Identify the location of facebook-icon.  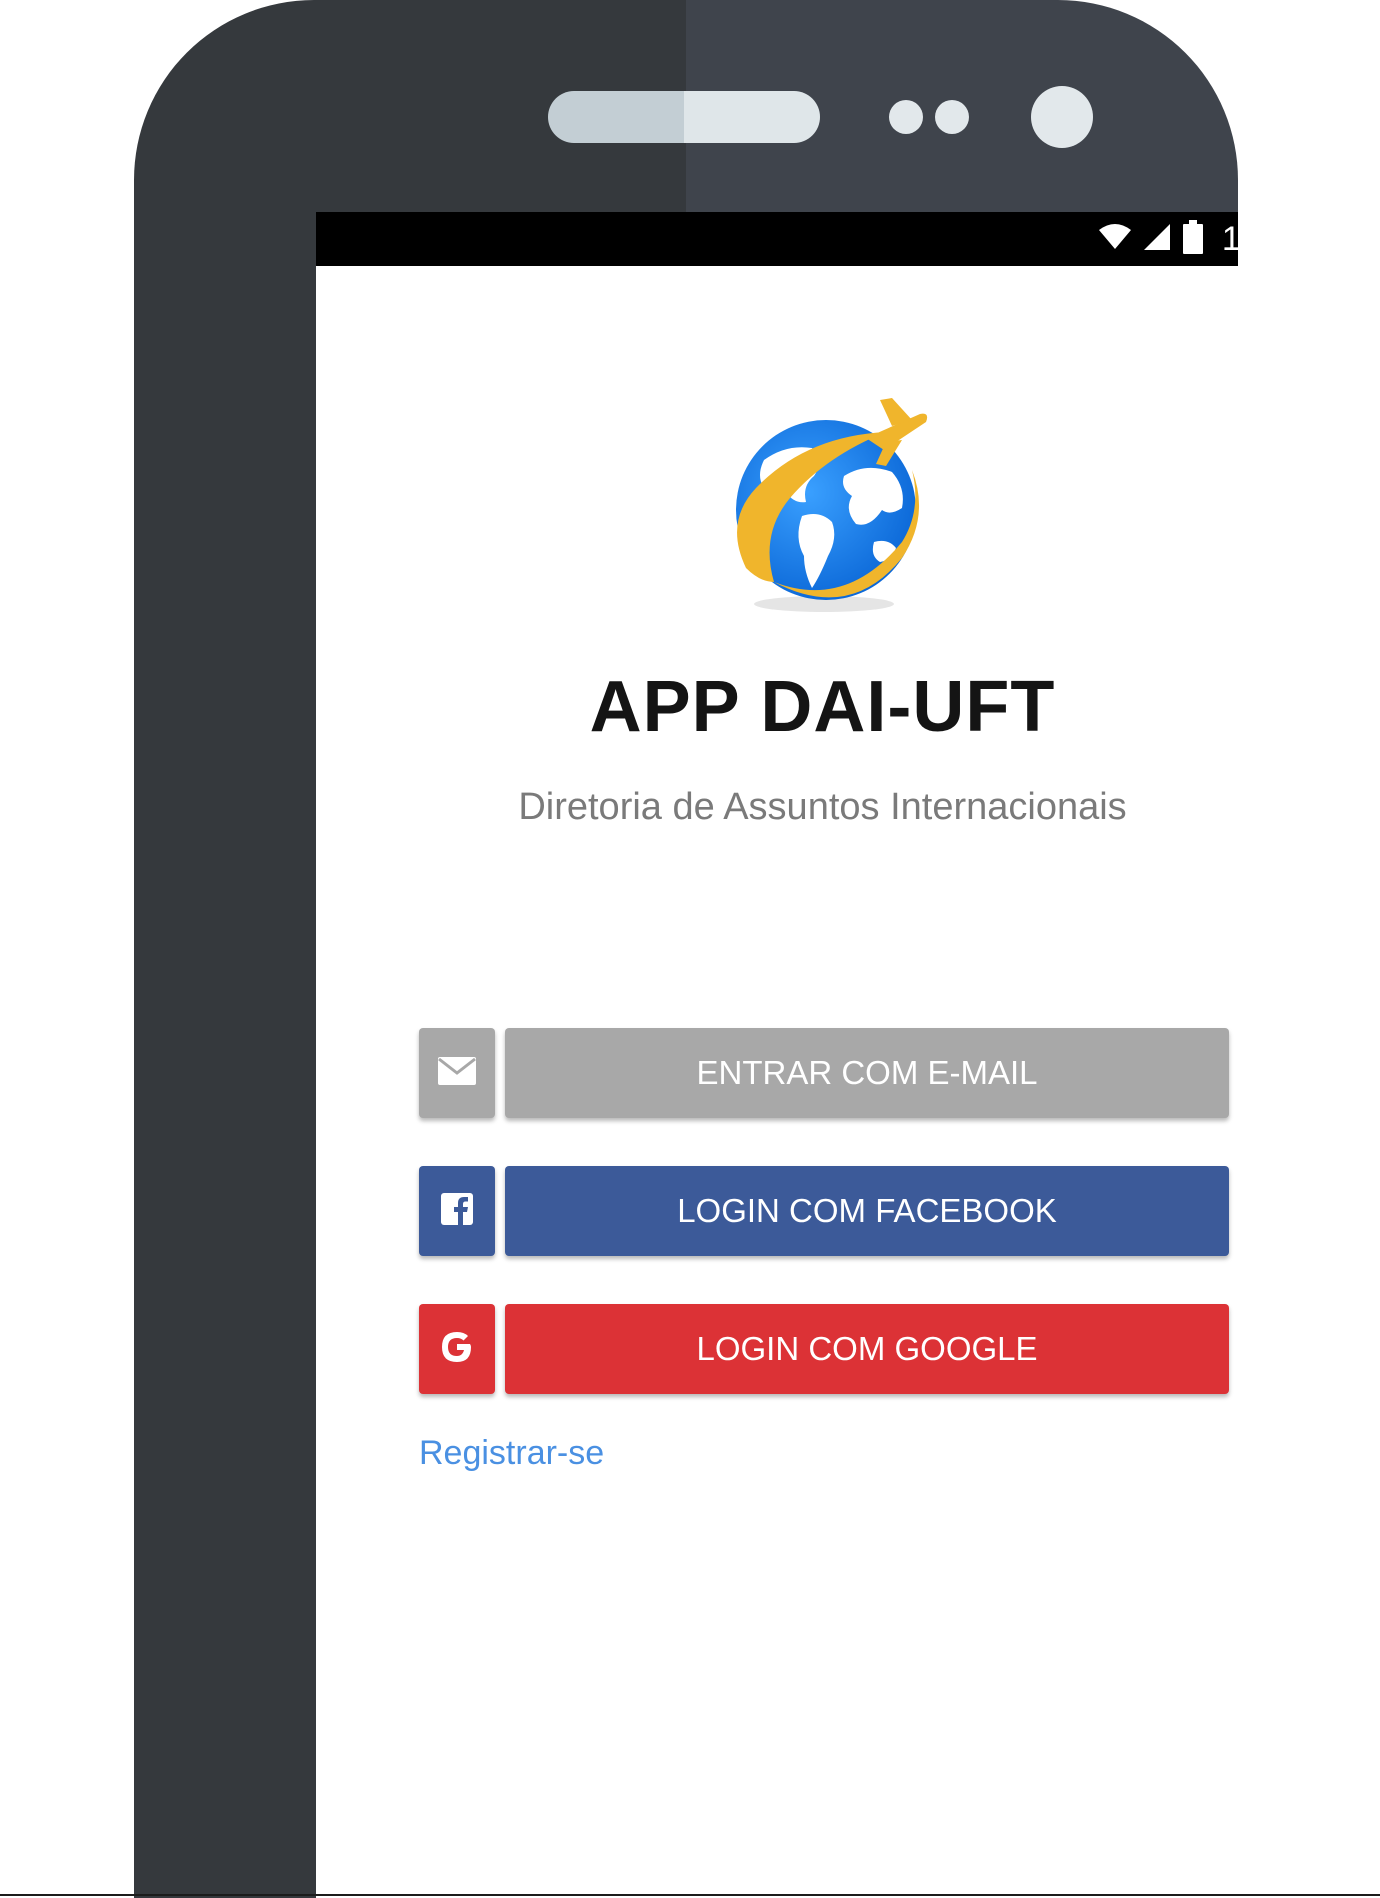
(457, 1211).